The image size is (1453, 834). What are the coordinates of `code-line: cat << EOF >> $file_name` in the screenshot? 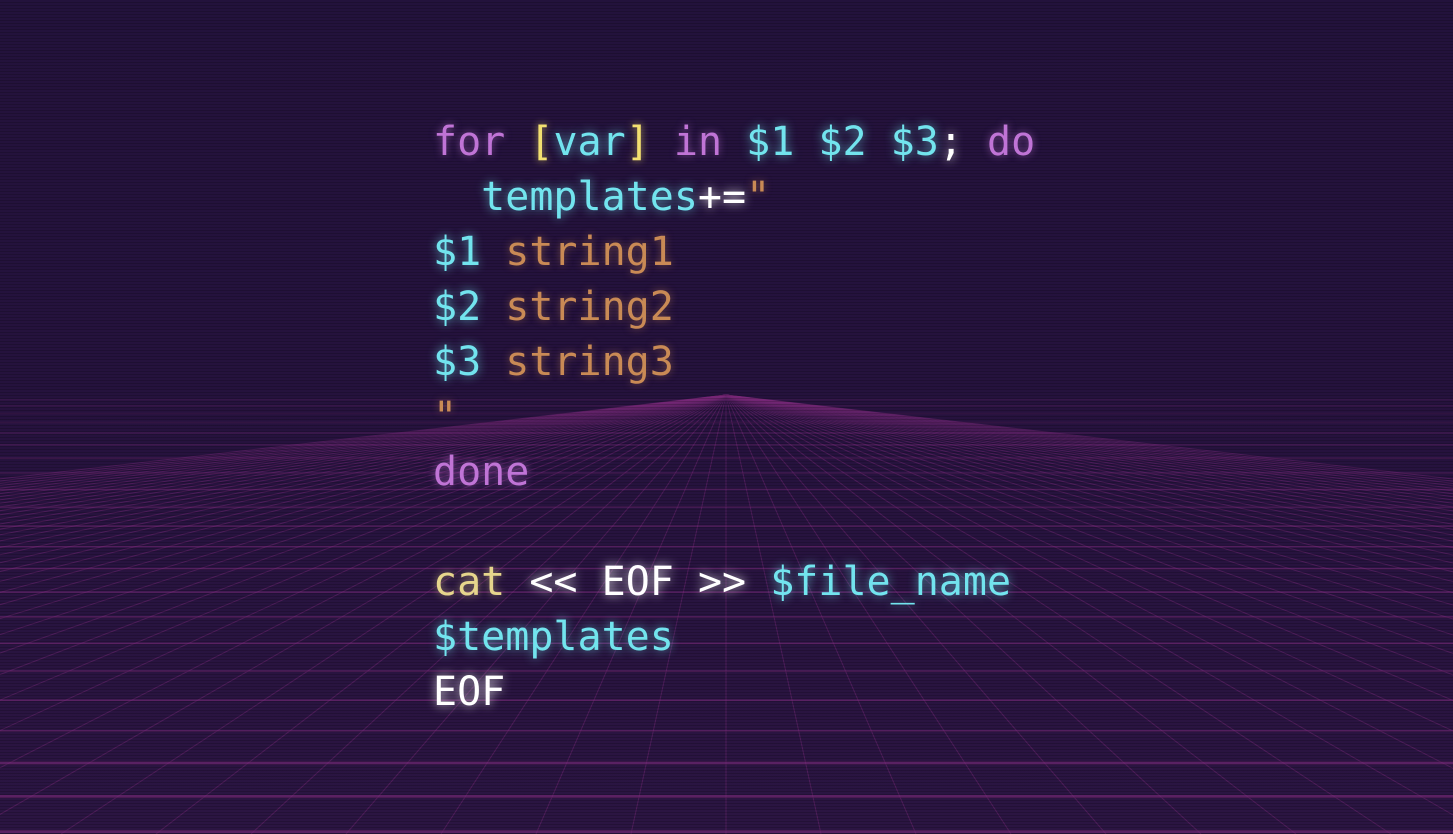 It's located at (734, 582).